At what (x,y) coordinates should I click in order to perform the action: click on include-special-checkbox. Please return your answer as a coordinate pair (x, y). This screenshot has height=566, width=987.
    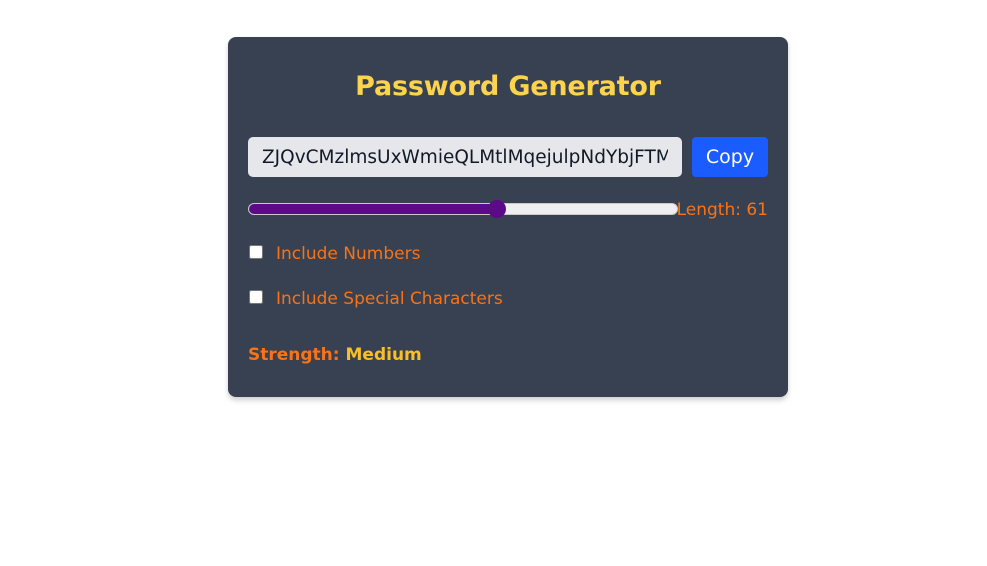
    Looking at the image, I should click on (256, 297).